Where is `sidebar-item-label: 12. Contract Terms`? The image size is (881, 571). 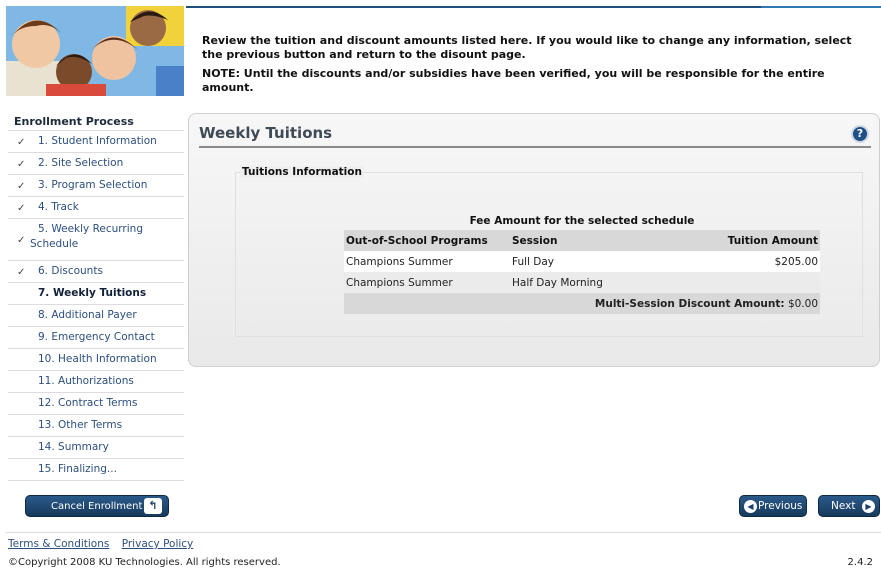
sidebar-item-label: 12. Contract Terms is located at coordinates (88, 403).